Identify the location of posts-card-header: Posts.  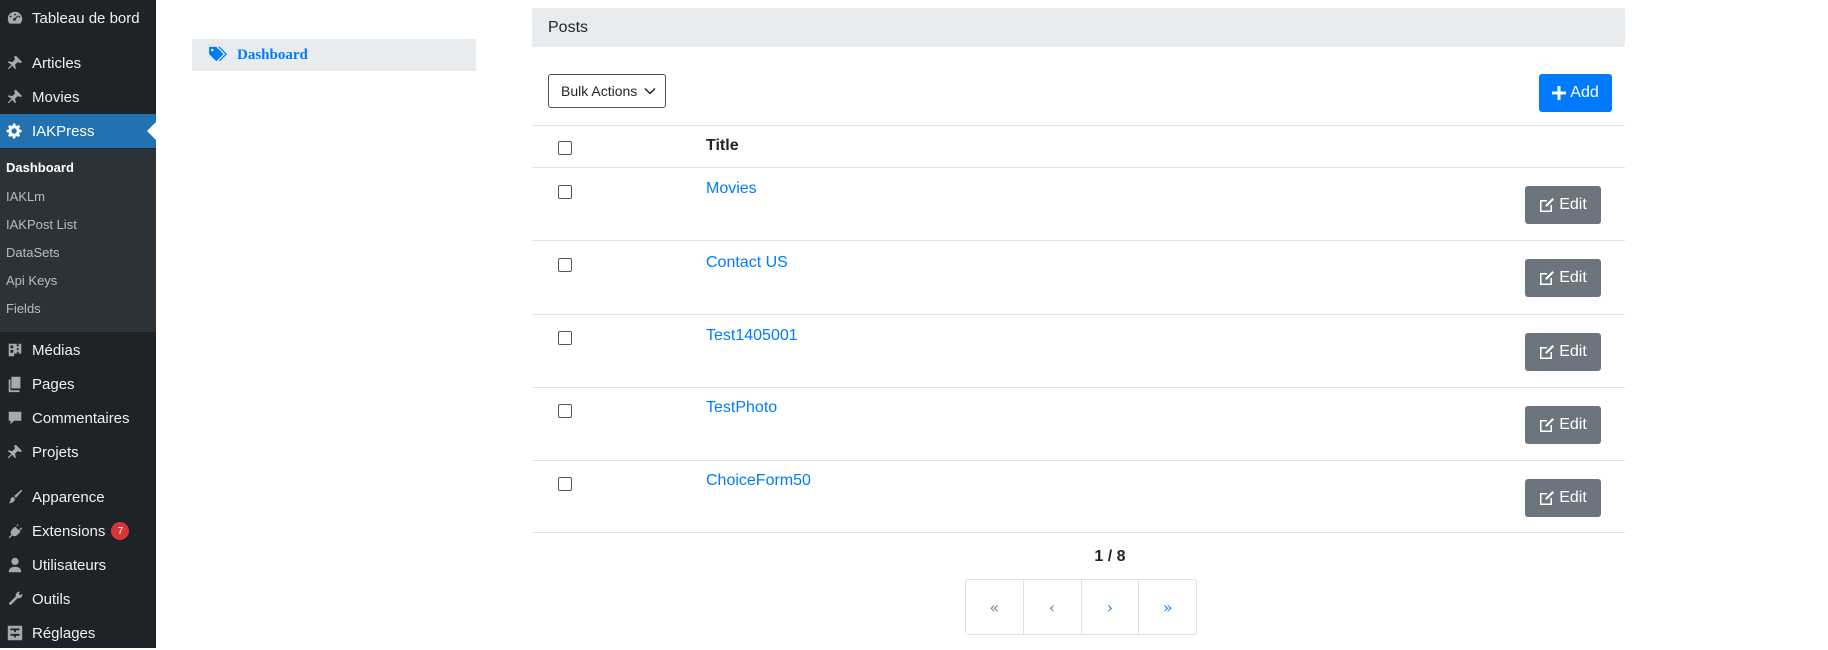
(1078, 27).